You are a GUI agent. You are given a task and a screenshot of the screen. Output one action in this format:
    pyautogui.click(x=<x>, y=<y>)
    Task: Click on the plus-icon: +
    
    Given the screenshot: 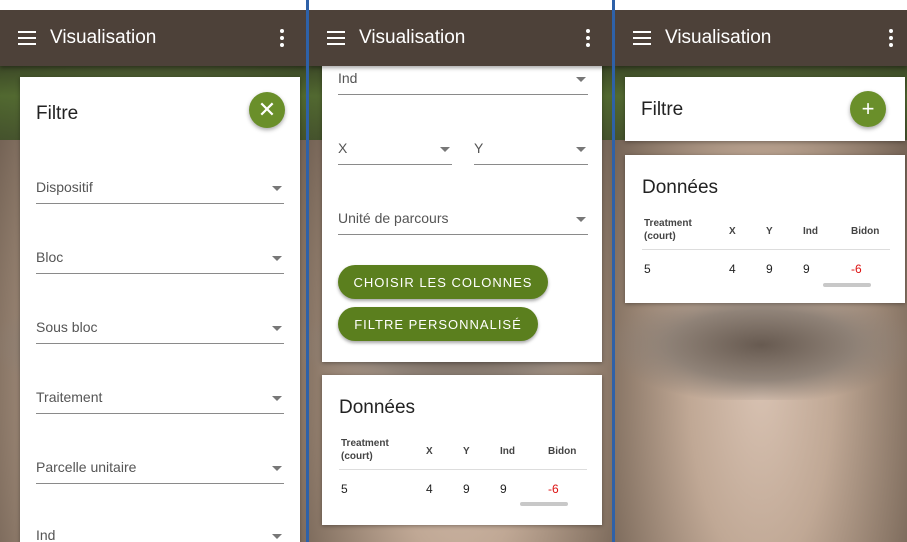 What is the action you would take?
    pyautogui.click(x=868, y=108)
    